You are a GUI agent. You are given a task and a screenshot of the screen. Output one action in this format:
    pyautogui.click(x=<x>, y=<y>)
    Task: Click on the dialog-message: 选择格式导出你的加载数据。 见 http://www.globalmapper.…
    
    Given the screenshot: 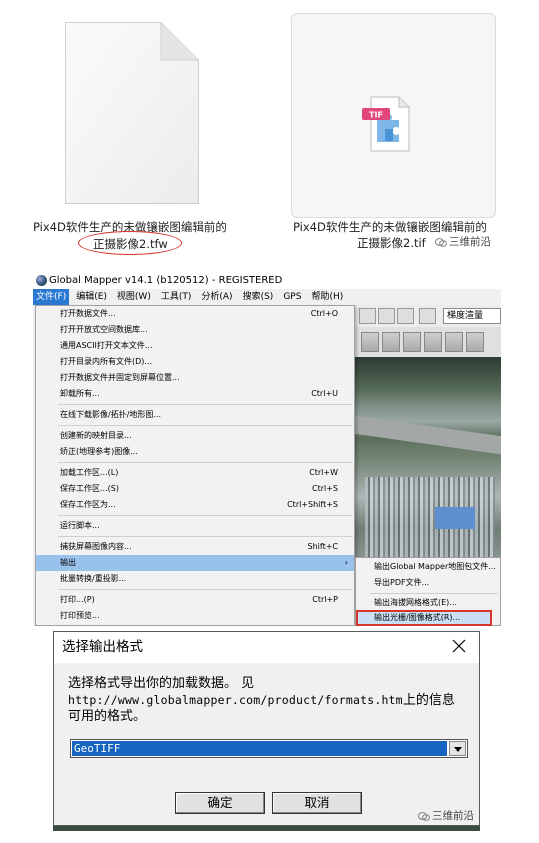 What is the action you would take?
    pyautogui.click(x=261, y=700)
    